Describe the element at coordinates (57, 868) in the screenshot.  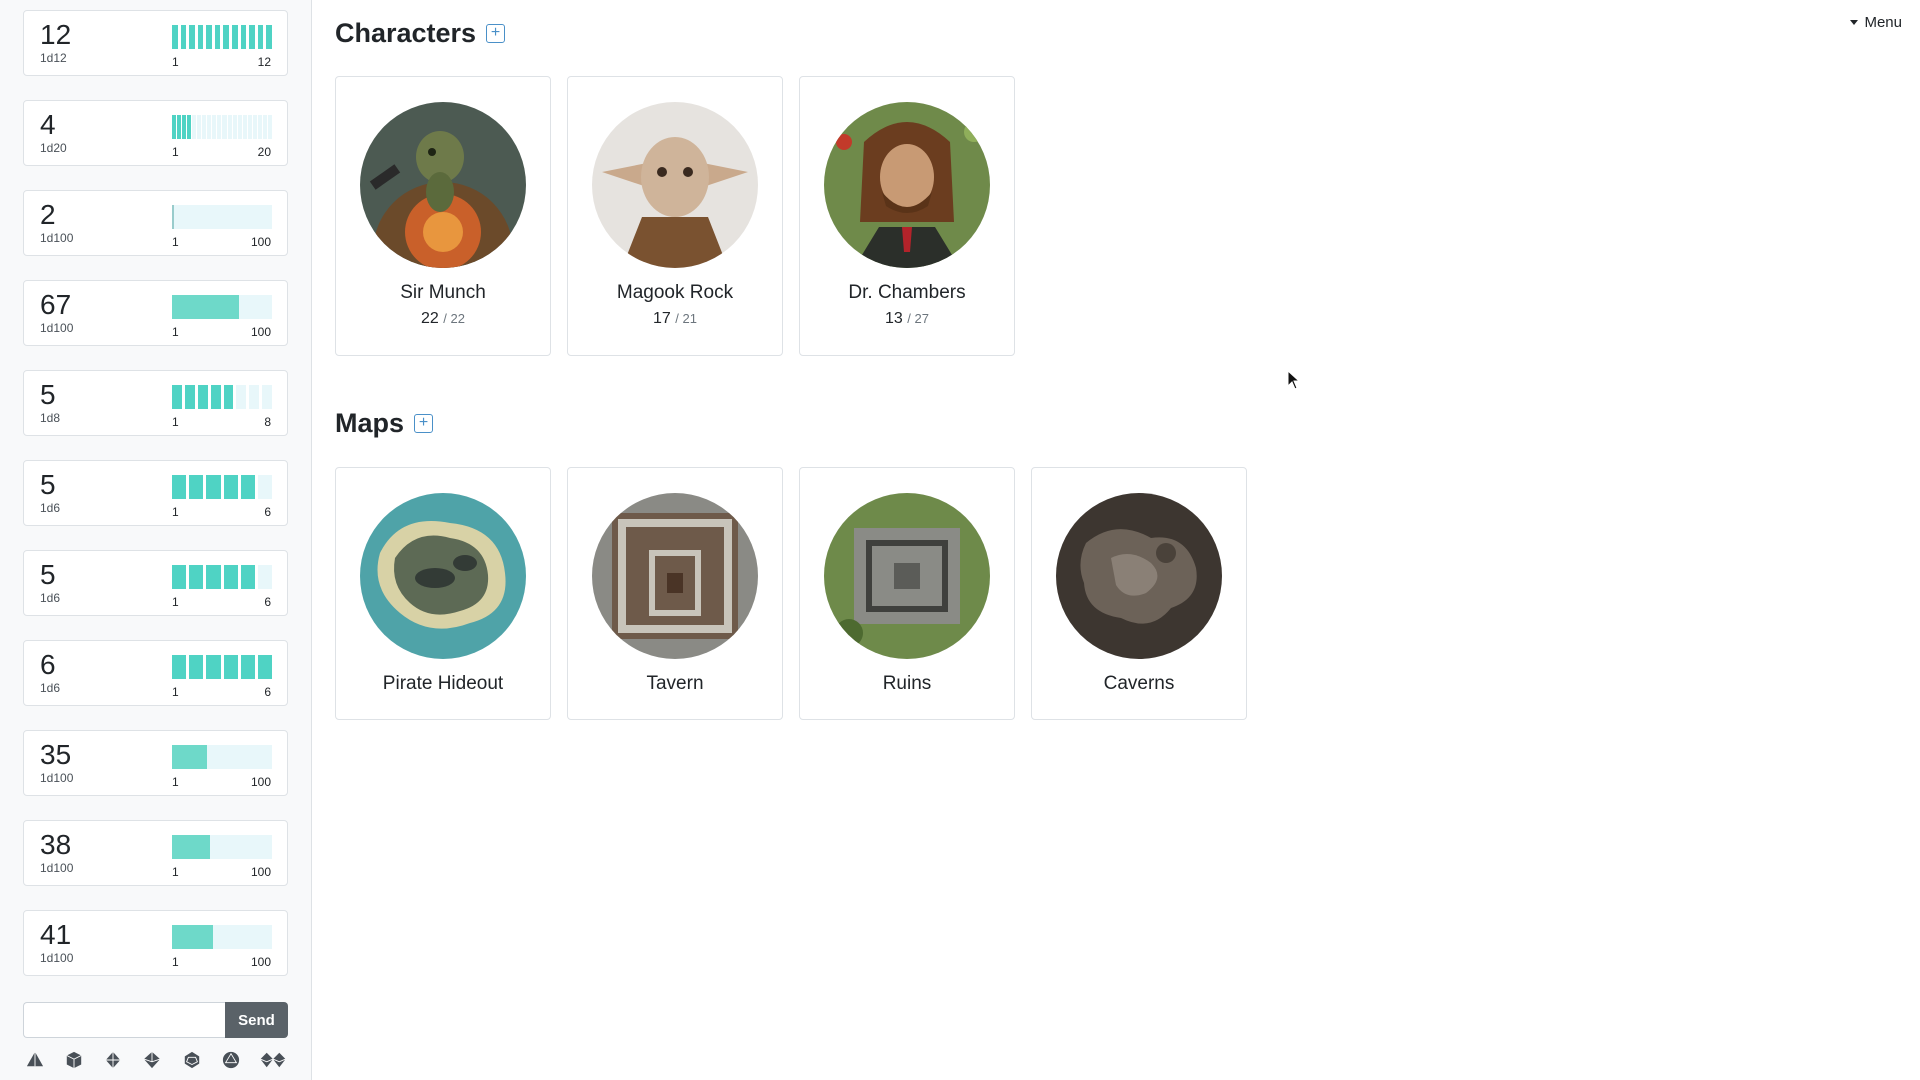
I see `roll-formula: 1d100` at that location.